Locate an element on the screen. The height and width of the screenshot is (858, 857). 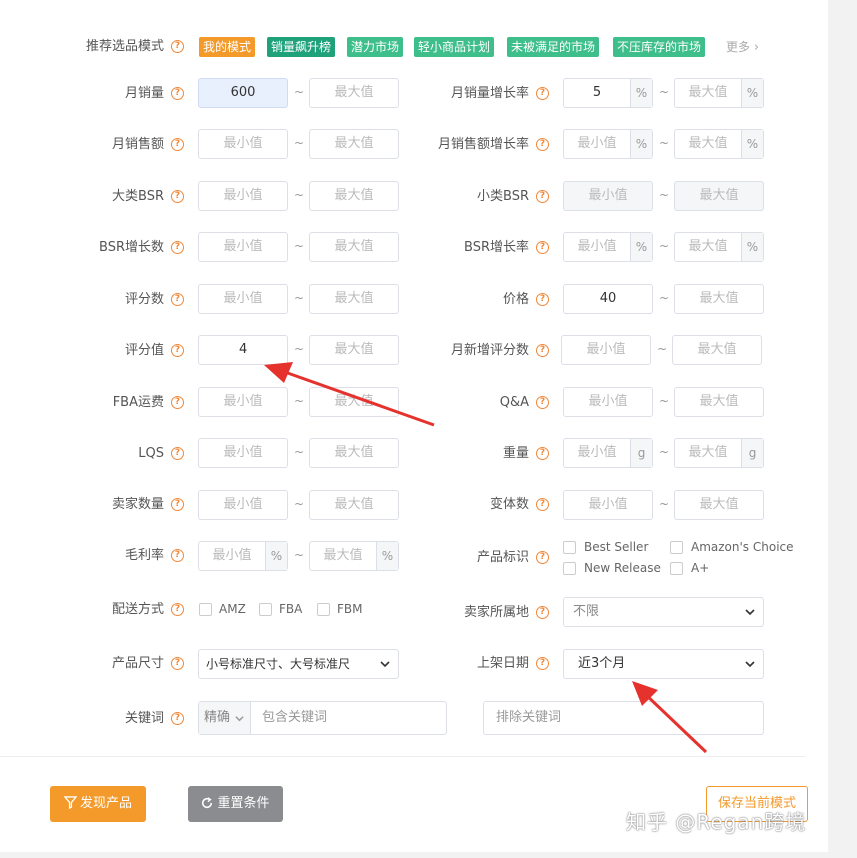
qa-min-input: 最小值 is located at coordinates (608, 402).